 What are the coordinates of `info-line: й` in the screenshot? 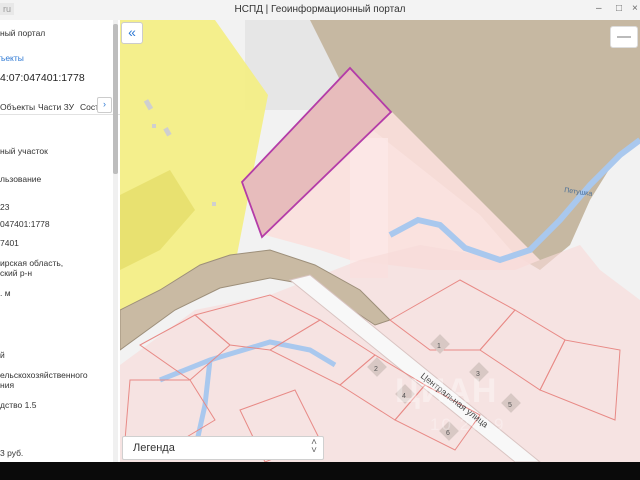 It's located at (2, 355).